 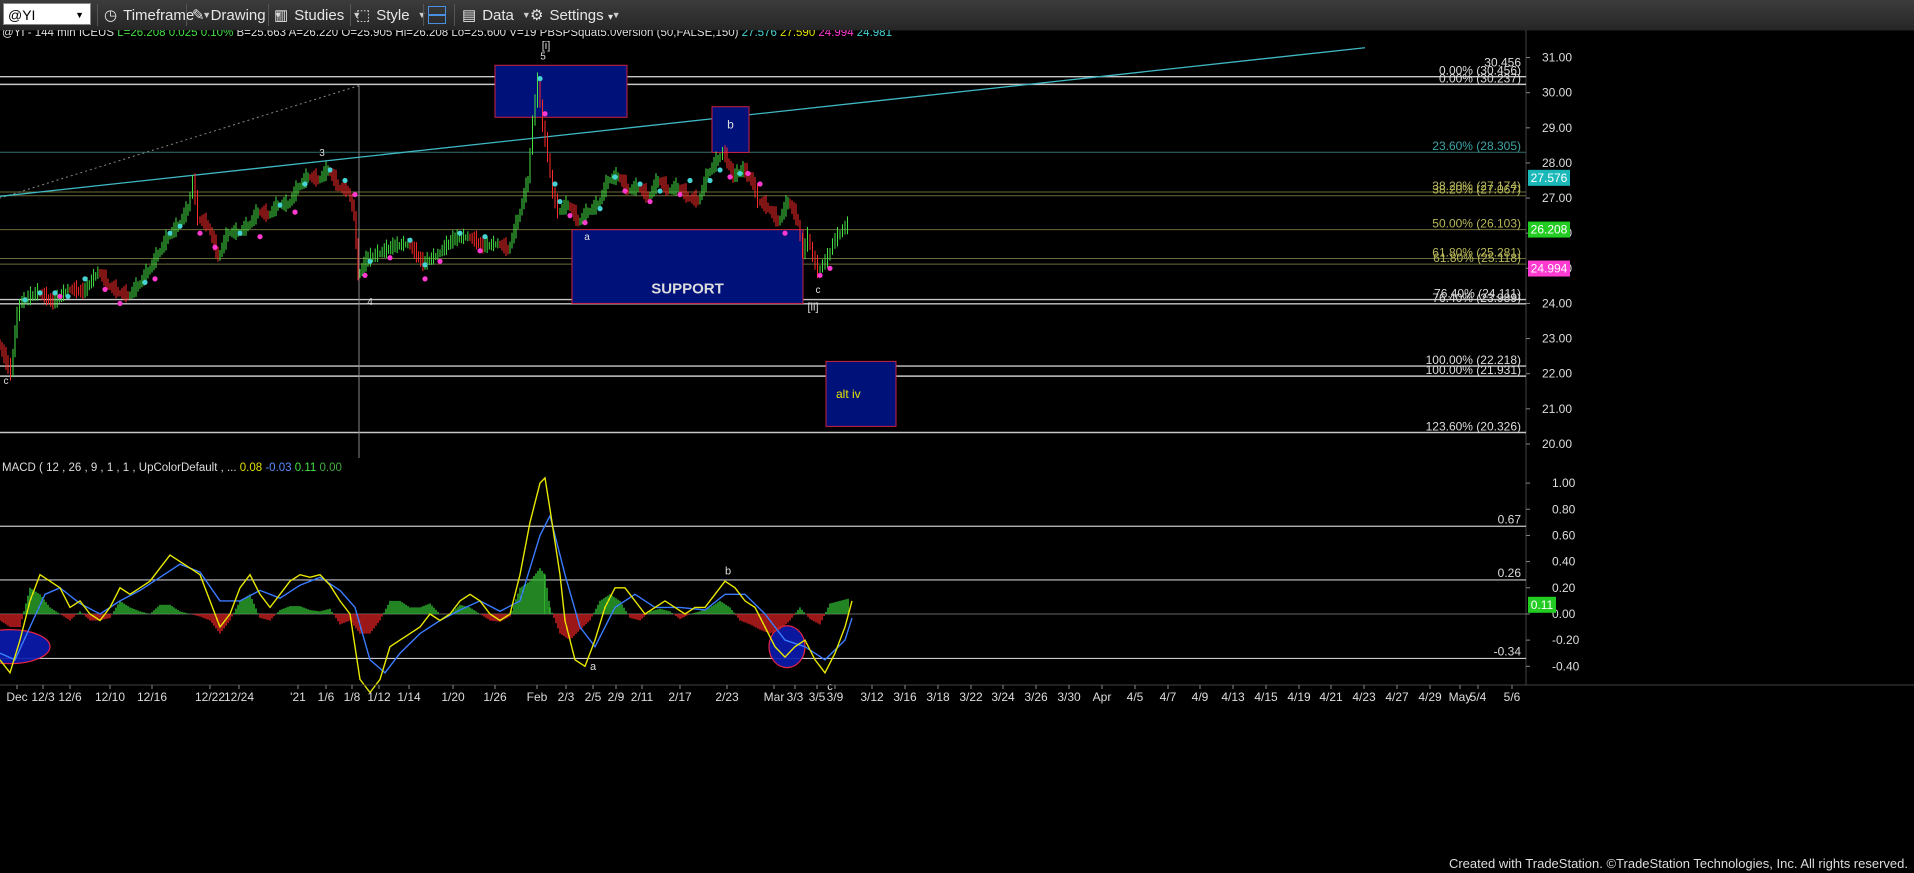 I want to click on symbol-input: @YI ▼, so click(x=47, y=14).